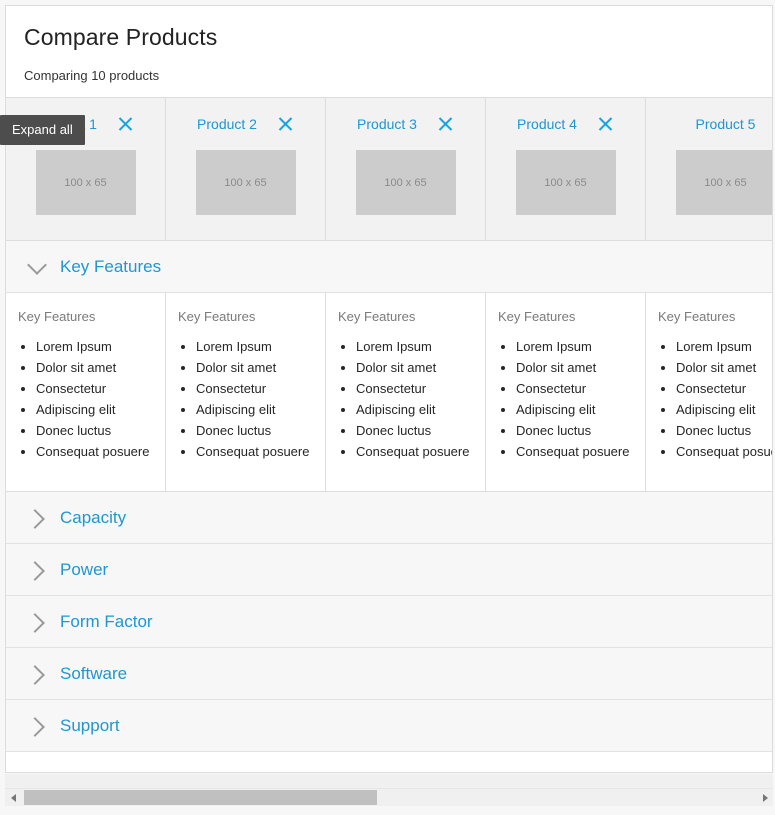 The width and height of the screenshot is (775, 815). I want to click on section-label: Capacity, so click(93, 517).